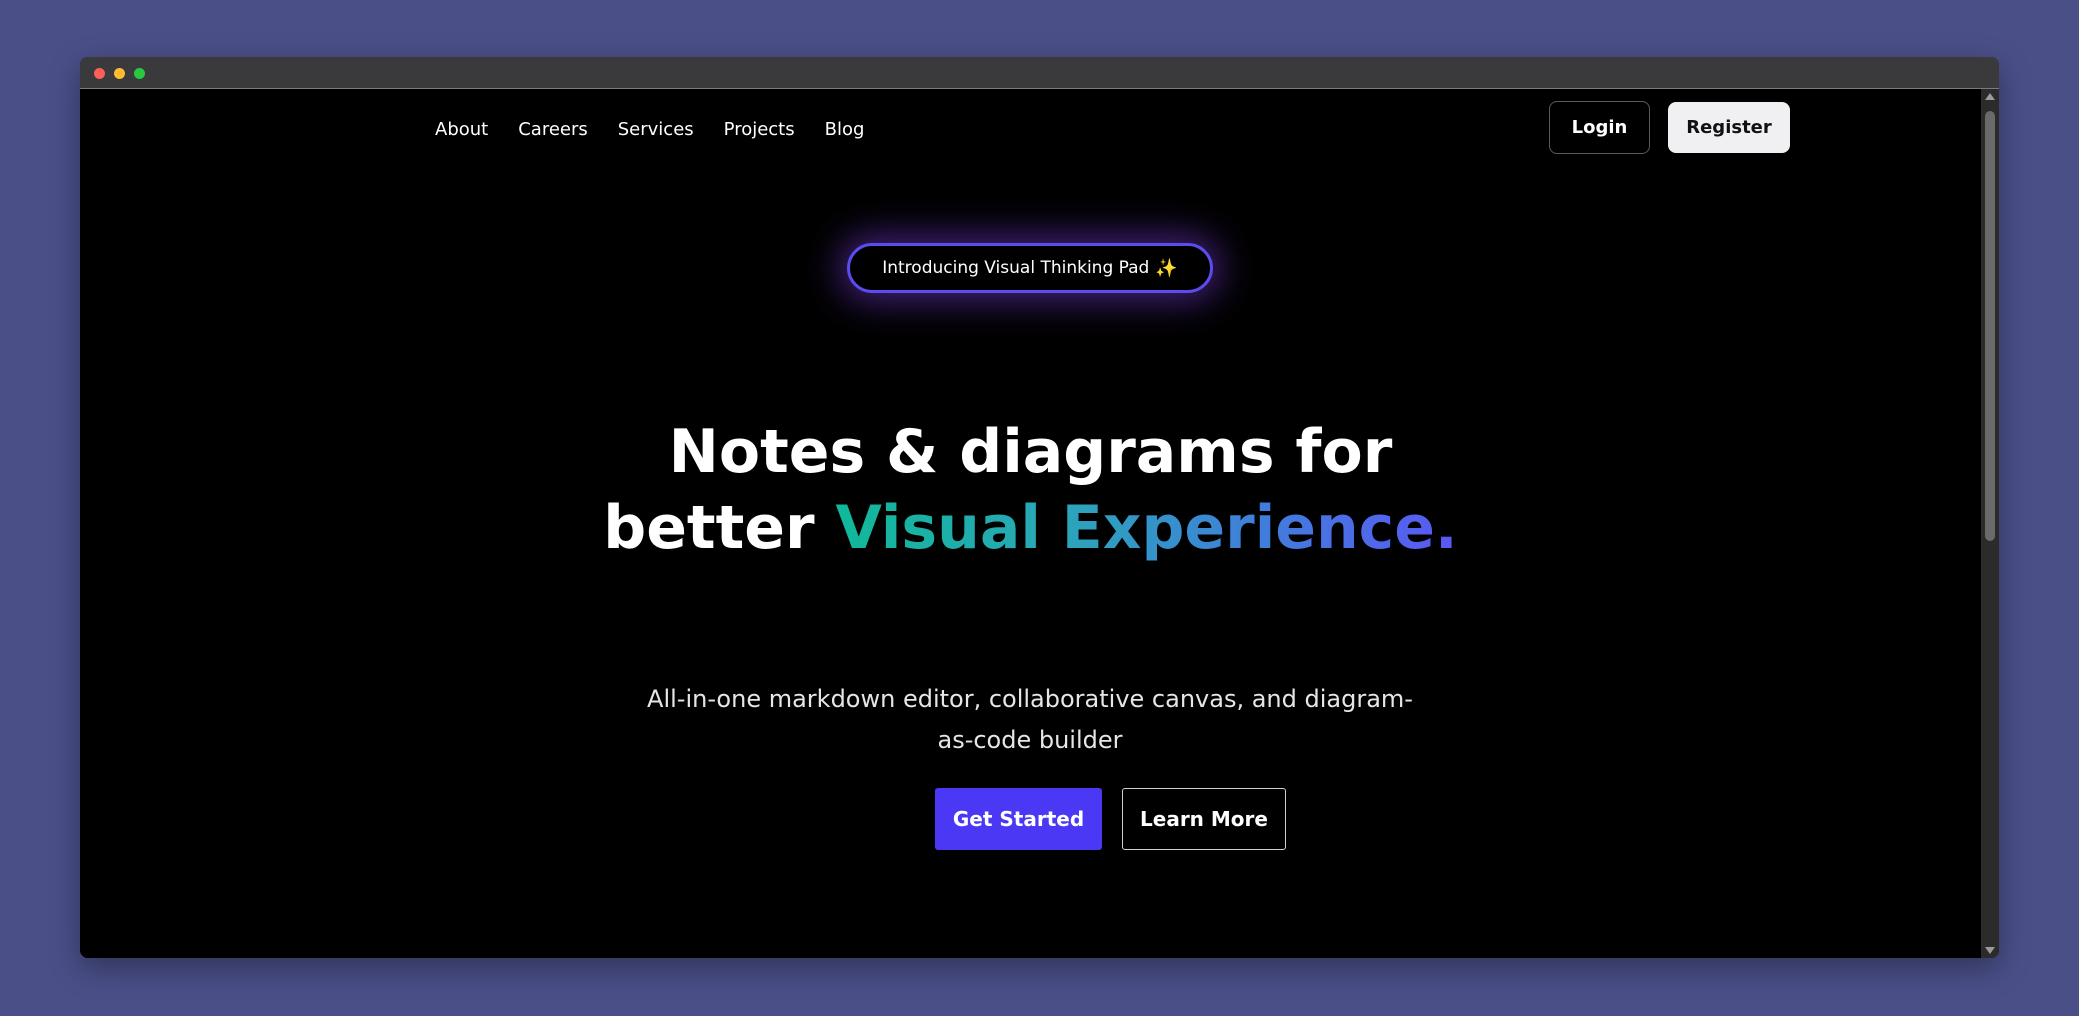 This screenshot has width=2079, height=1016. Describe the element at coordinates (1729, 127) in the screenshot. I see `register-button: Register` at that location.